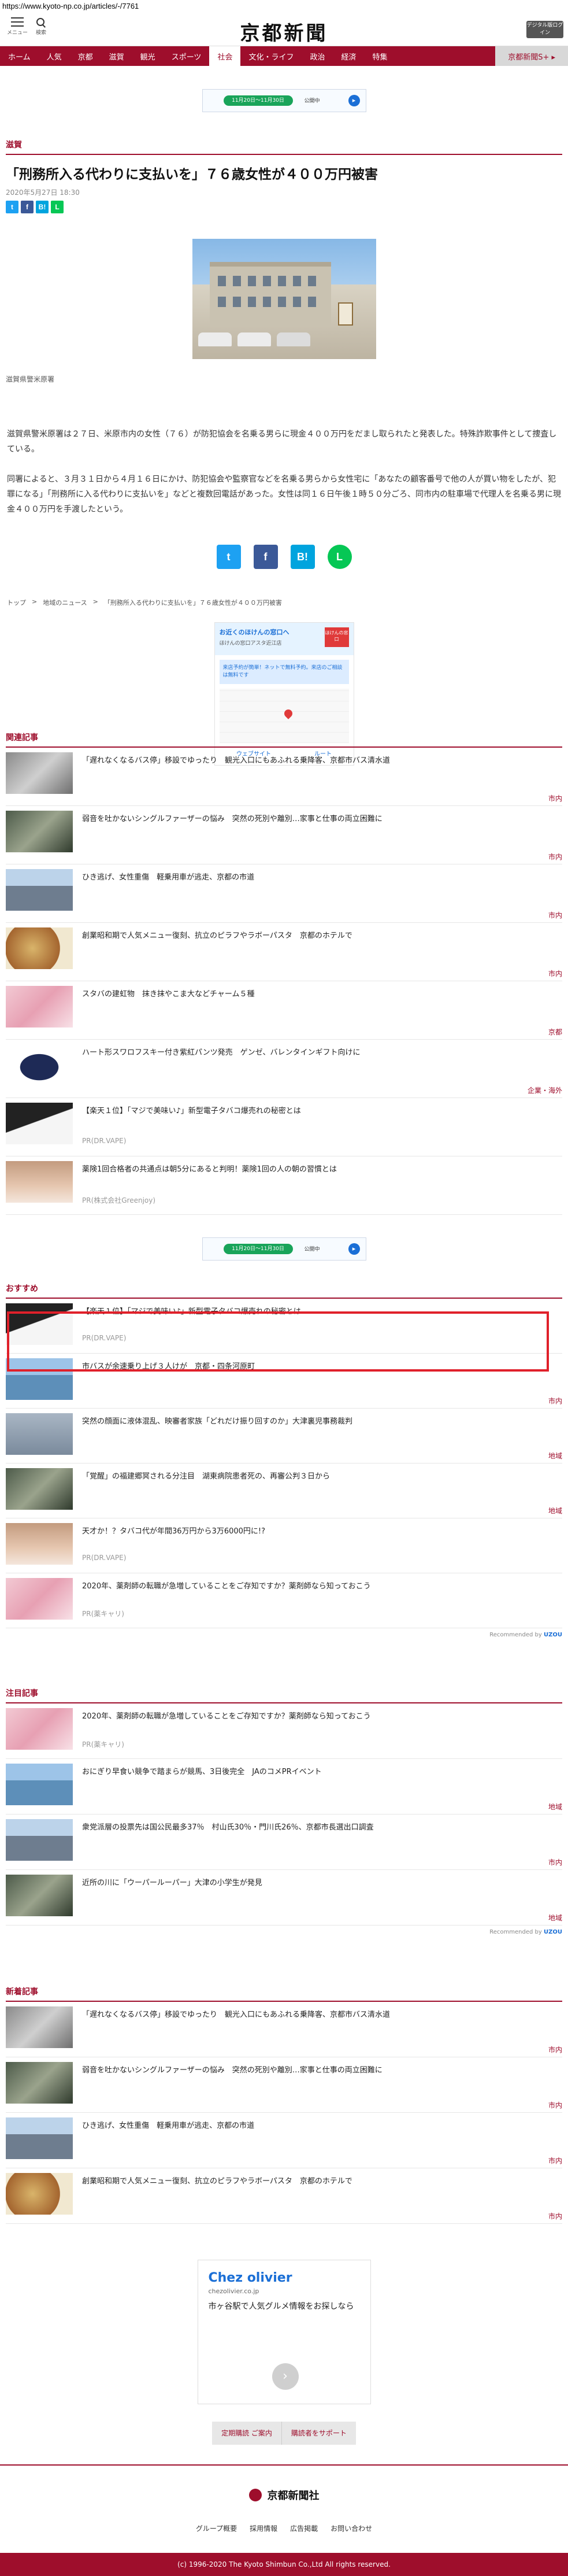  Describe the element at coordinates (284, 2495) in the screenshot. I see `footer-logo: 京都新聞社` at that location.